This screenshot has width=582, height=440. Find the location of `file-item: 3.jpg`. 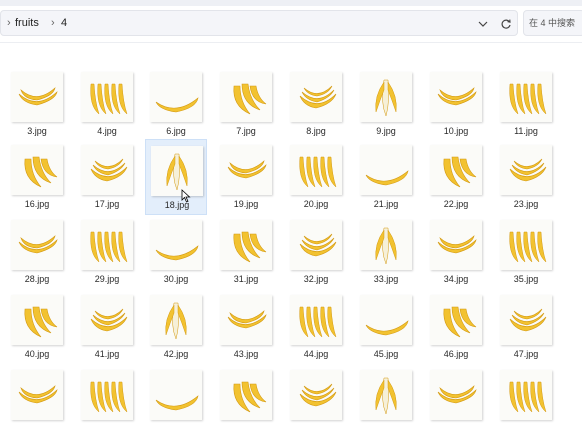

file-item: 3.jpg is located at coordinates (37, 104).